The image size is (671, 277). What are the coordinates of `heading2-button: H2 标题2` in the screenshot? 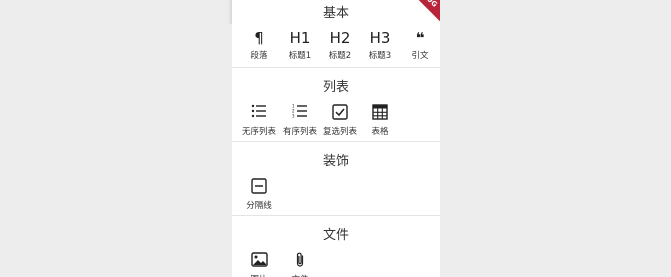 It's located at (340, 44).